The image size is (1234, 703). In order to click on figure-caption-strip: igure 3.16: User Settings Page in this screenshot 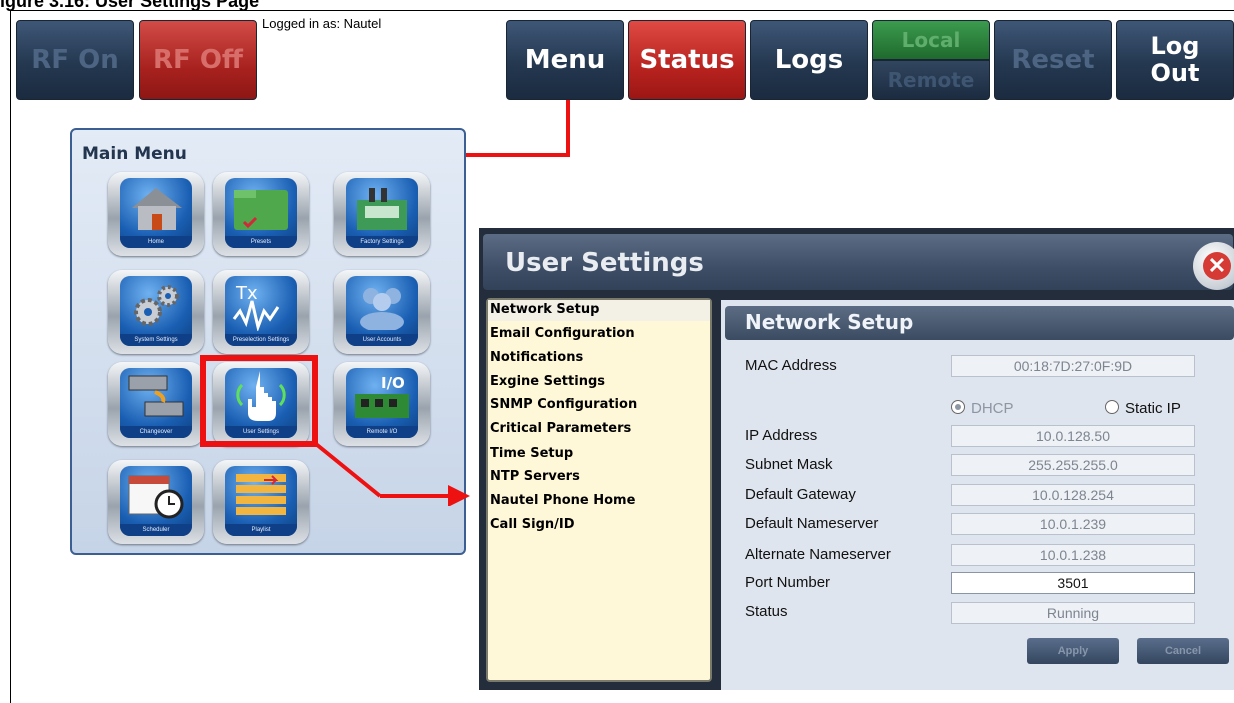, I will do `click(617, 7)`.